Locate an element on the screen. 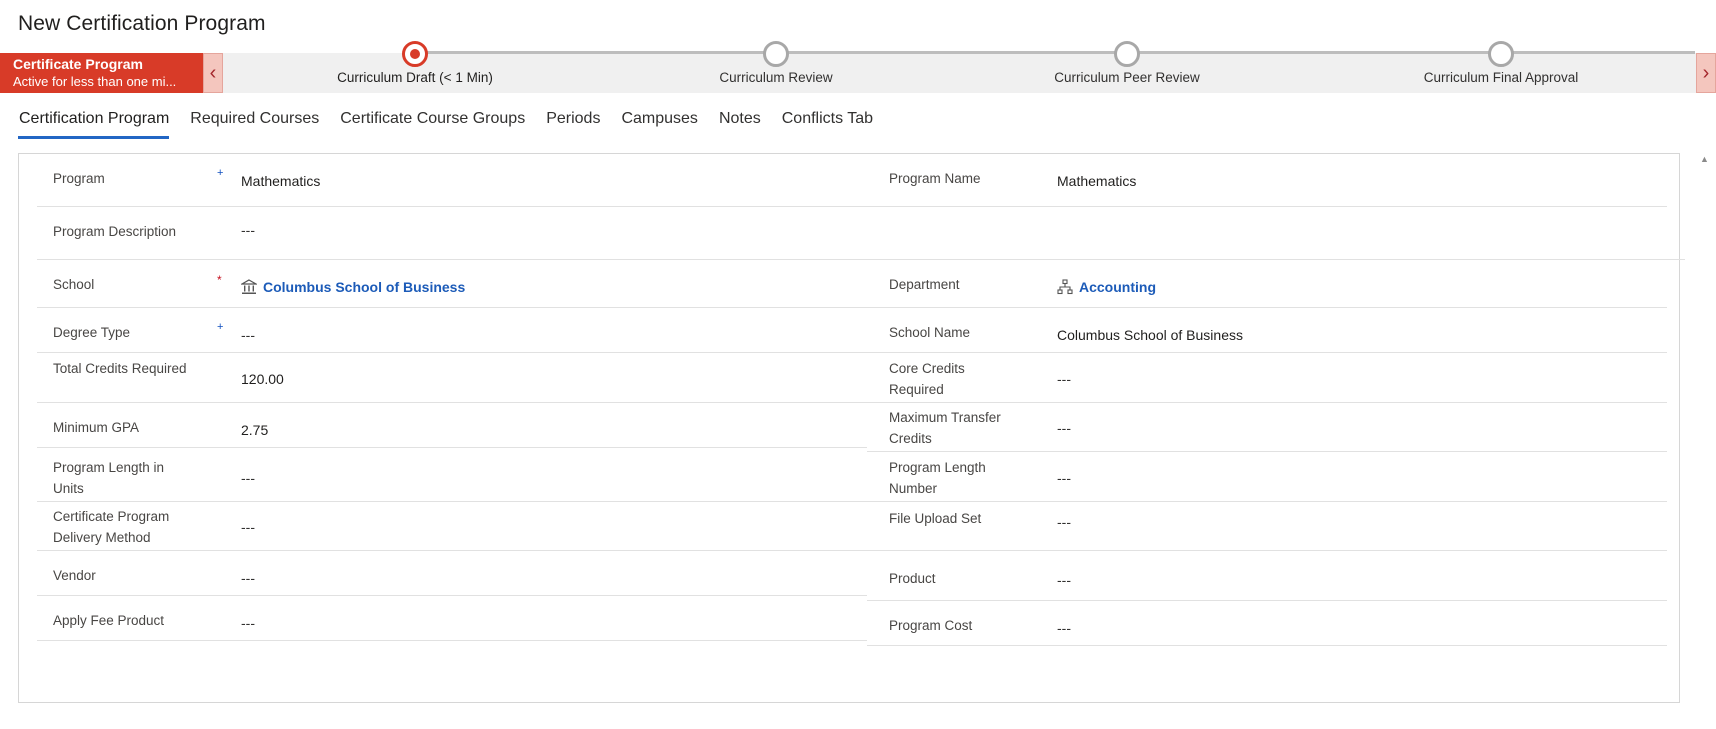 This screenshot has height=729, width=1716. field-label: Program Length in Units is located at coordinates (109, 478).